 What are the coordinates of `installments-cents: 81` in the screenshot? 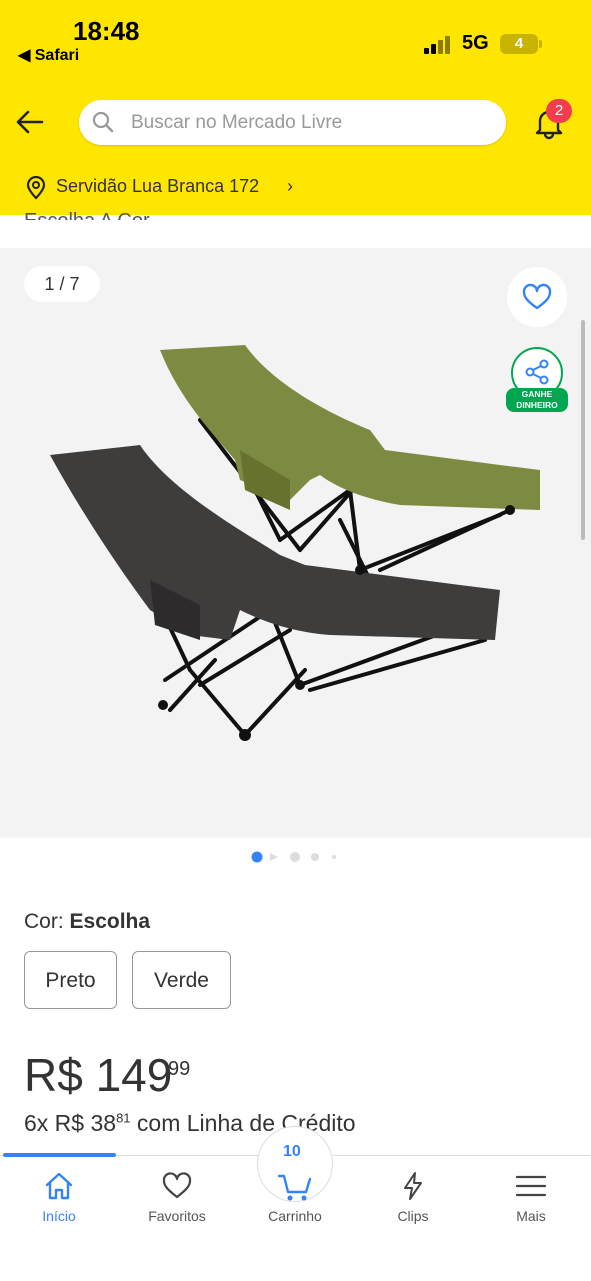 It's located at (123, 1118).